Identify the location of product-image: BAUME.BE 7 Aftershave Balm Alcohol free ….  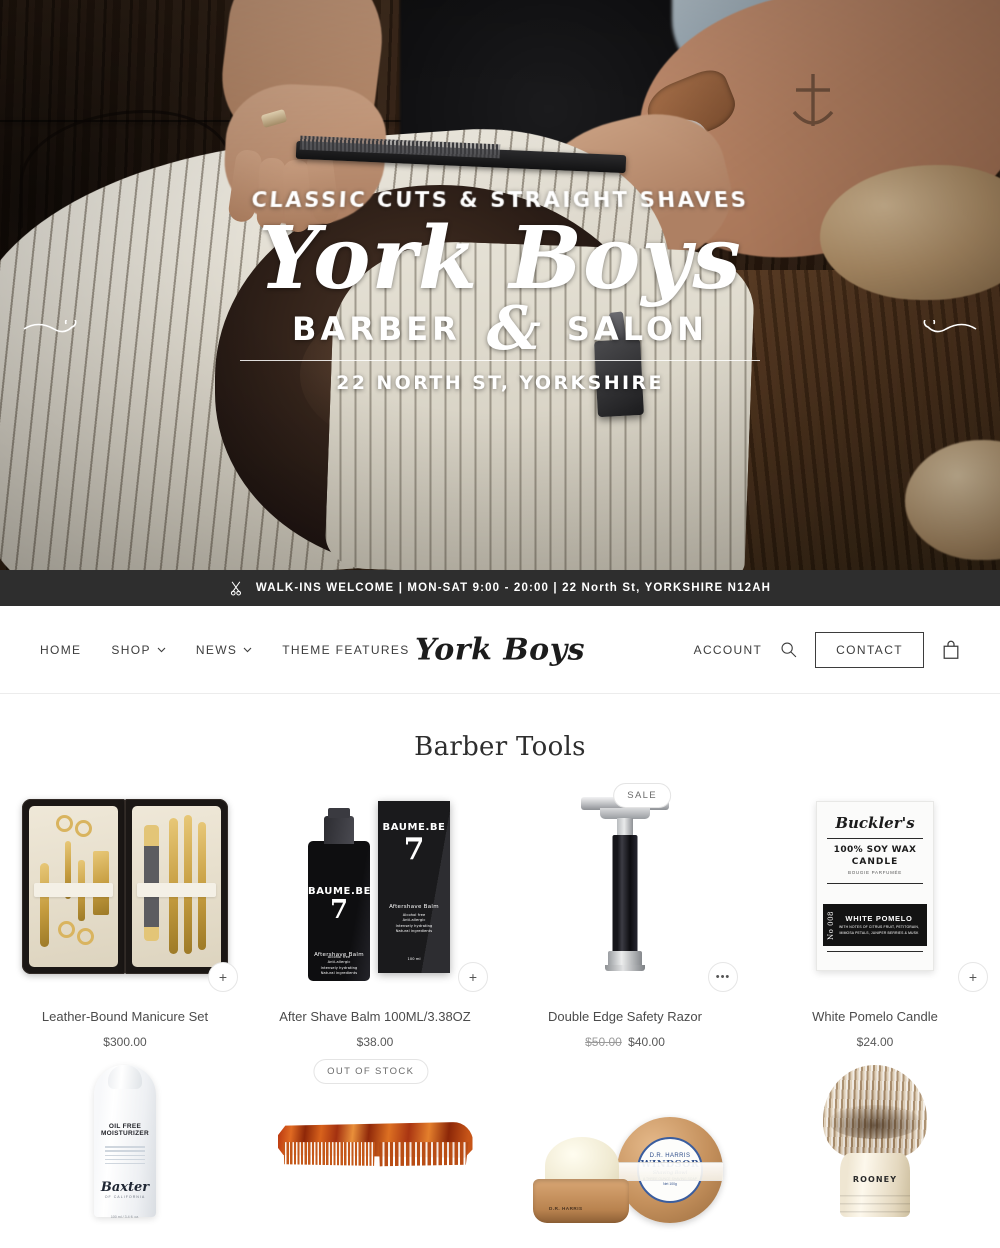
(378, 891).